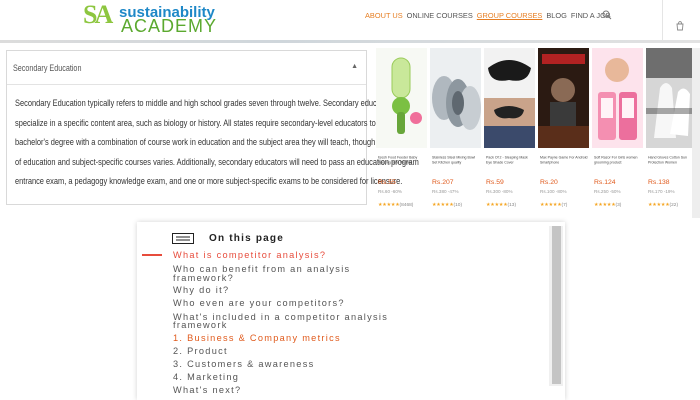 This screenshot has height=400, width=700. Describe the element at coordinates (259, 303) in the screenshot. I see `toc-item-competitors: Who even are your competitors?` at that location.